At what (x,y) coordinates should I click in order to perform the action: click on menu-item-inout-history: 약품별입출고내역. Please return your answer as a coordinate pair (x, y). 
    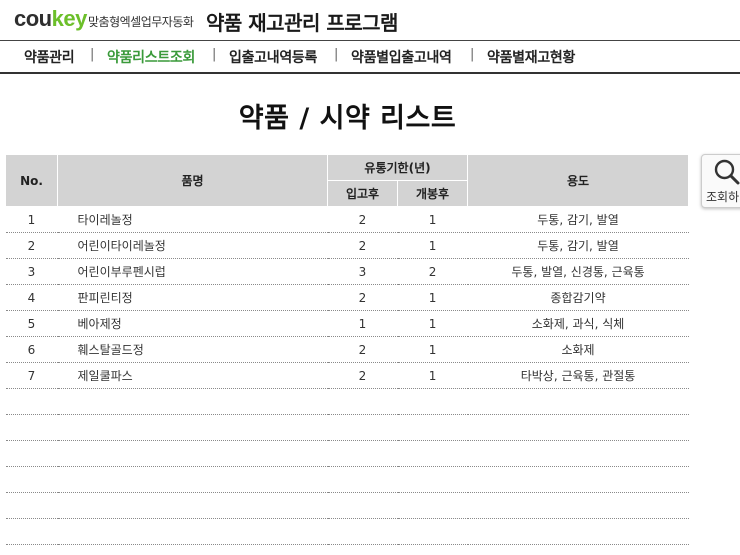
    Looking at the image, I should click on (401, 57).